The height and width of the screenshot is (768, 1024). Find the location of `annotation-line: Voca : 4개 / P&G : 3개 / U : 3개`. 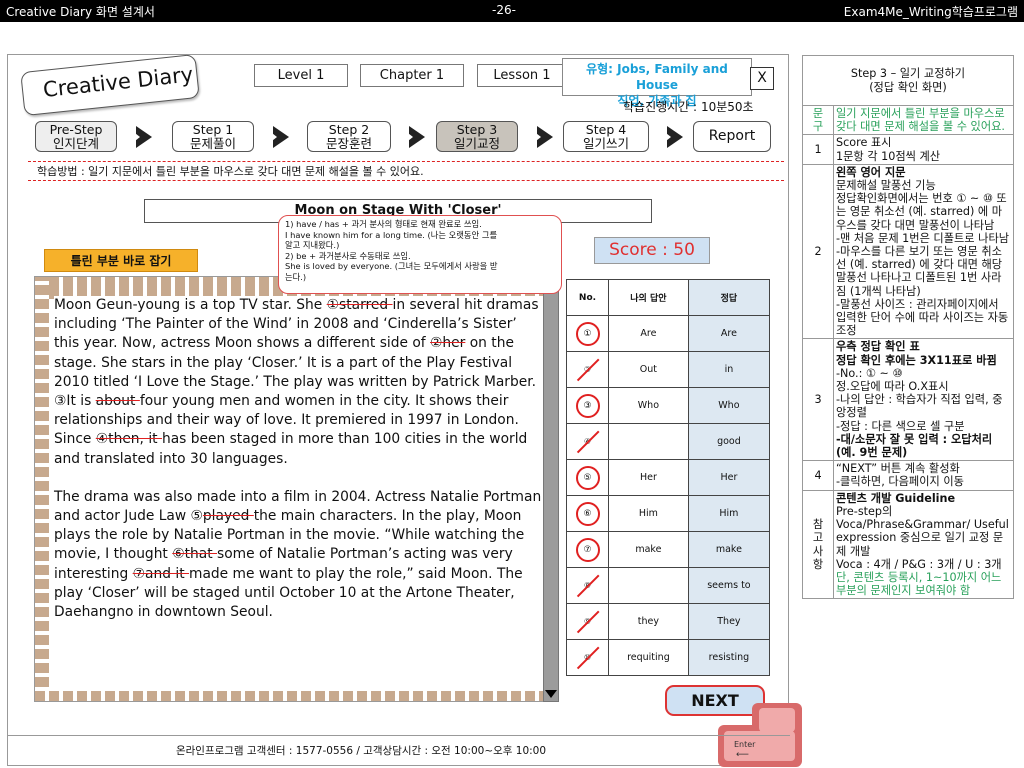

annotation-line: Voca : 4개 / P&G : 3개 / U : 3개 is located at coordinates (919, 564).